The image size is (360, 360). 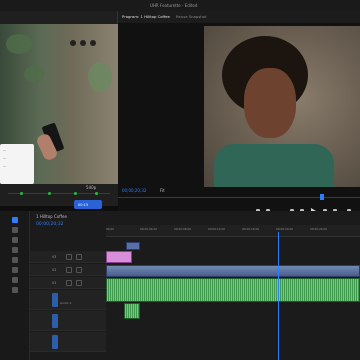 What do you see at coordinates (15, 230) in the screenshot?
I see `track-select-icon` at bounding box center [15, 230].